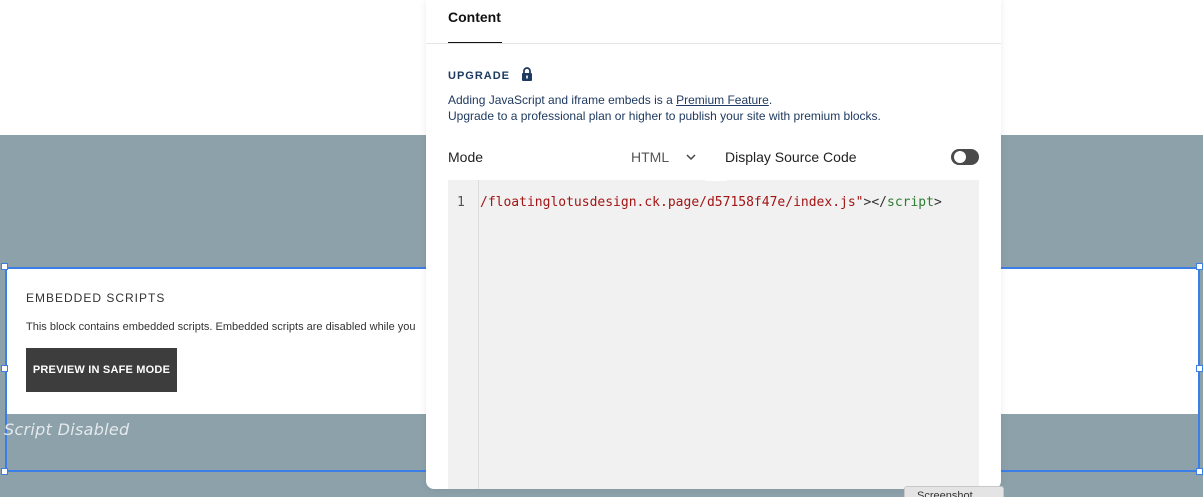 This screenshot has width=1203, height=497. Describe the element at coordinates (463, 334) in the screenshot. I see `editor-gutter: 1` at that location.